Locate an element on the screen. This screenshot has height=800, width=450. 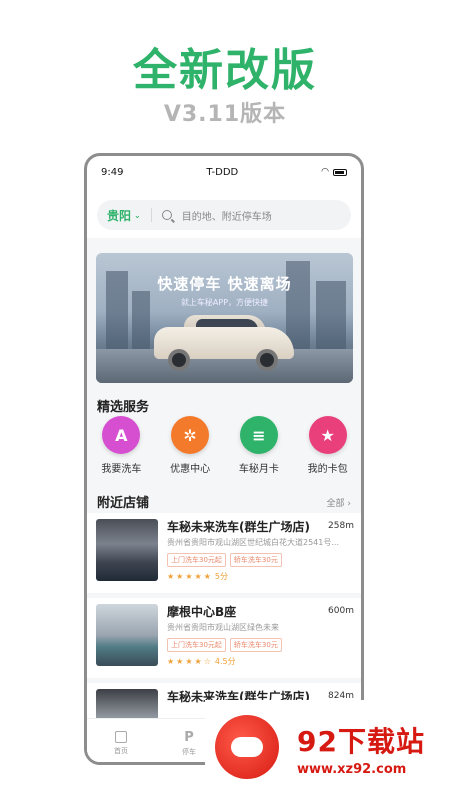
watermark: 92下载站 www.xz92.com is located at coordinates (327, 750).